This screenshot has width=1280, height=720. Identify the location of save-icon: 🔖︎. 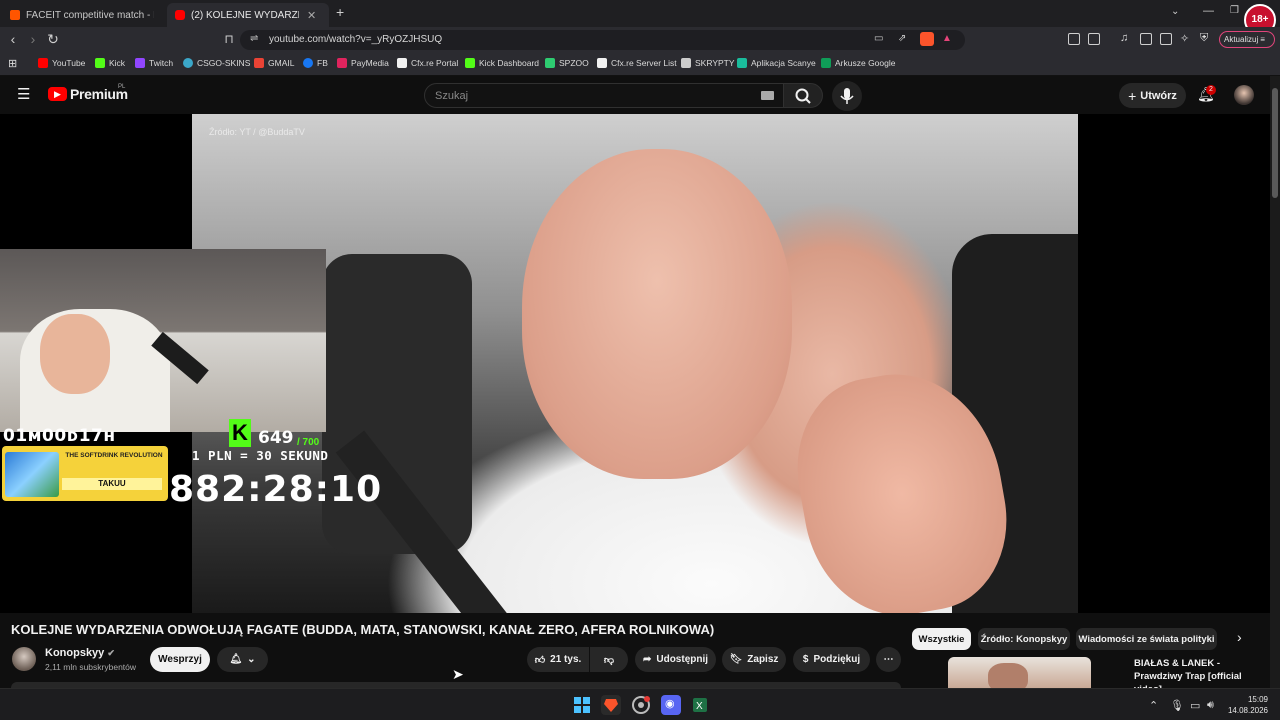
(736, 659).